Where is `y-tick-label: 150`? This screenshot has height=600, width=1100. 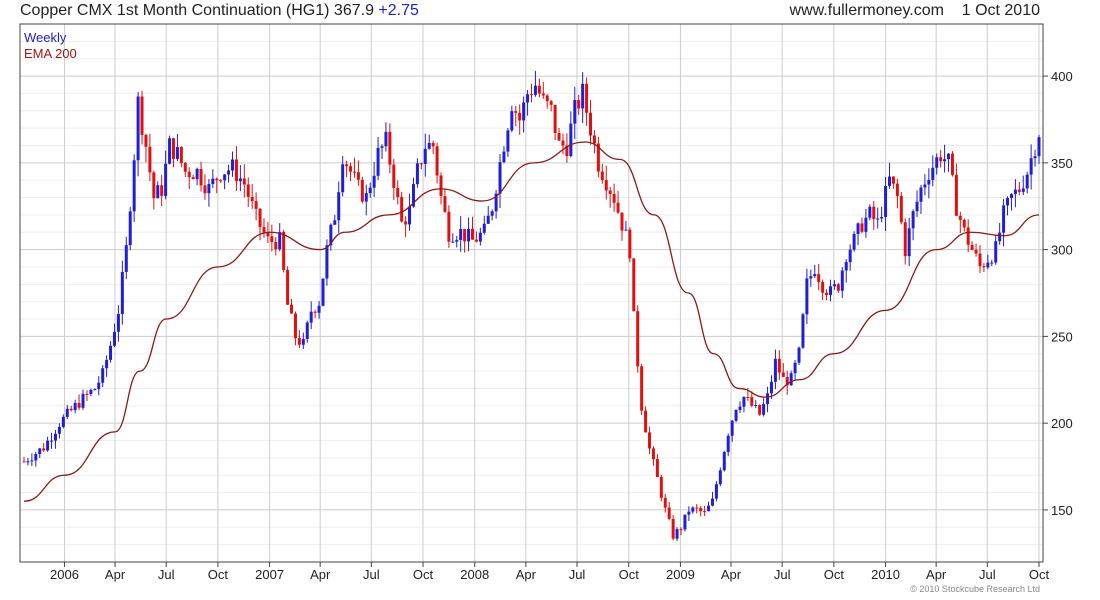 y-tick-label: 150 is located at coordinates (1062, 510).